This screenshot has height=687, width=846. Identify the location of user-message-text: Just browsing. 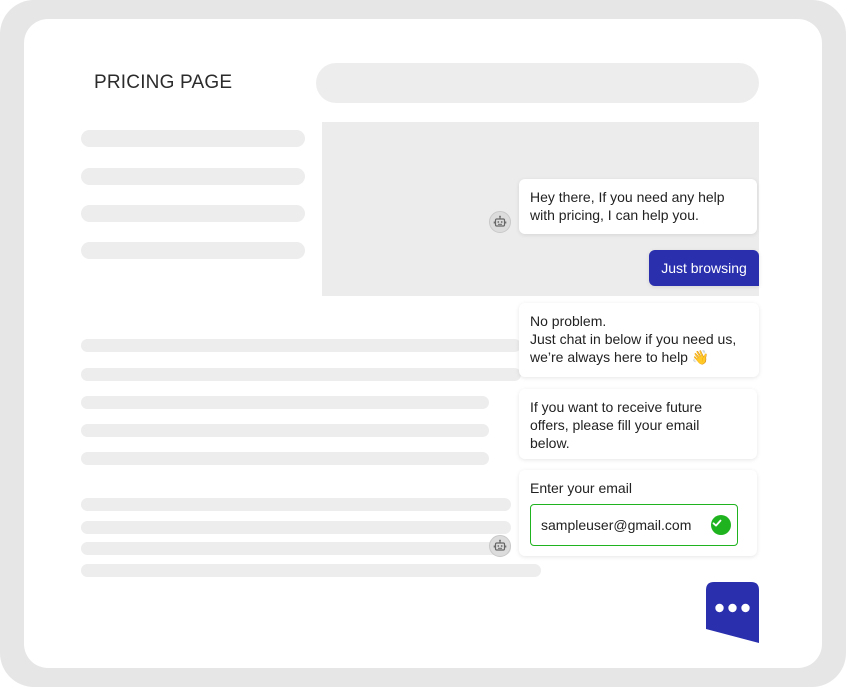
(704, 268).